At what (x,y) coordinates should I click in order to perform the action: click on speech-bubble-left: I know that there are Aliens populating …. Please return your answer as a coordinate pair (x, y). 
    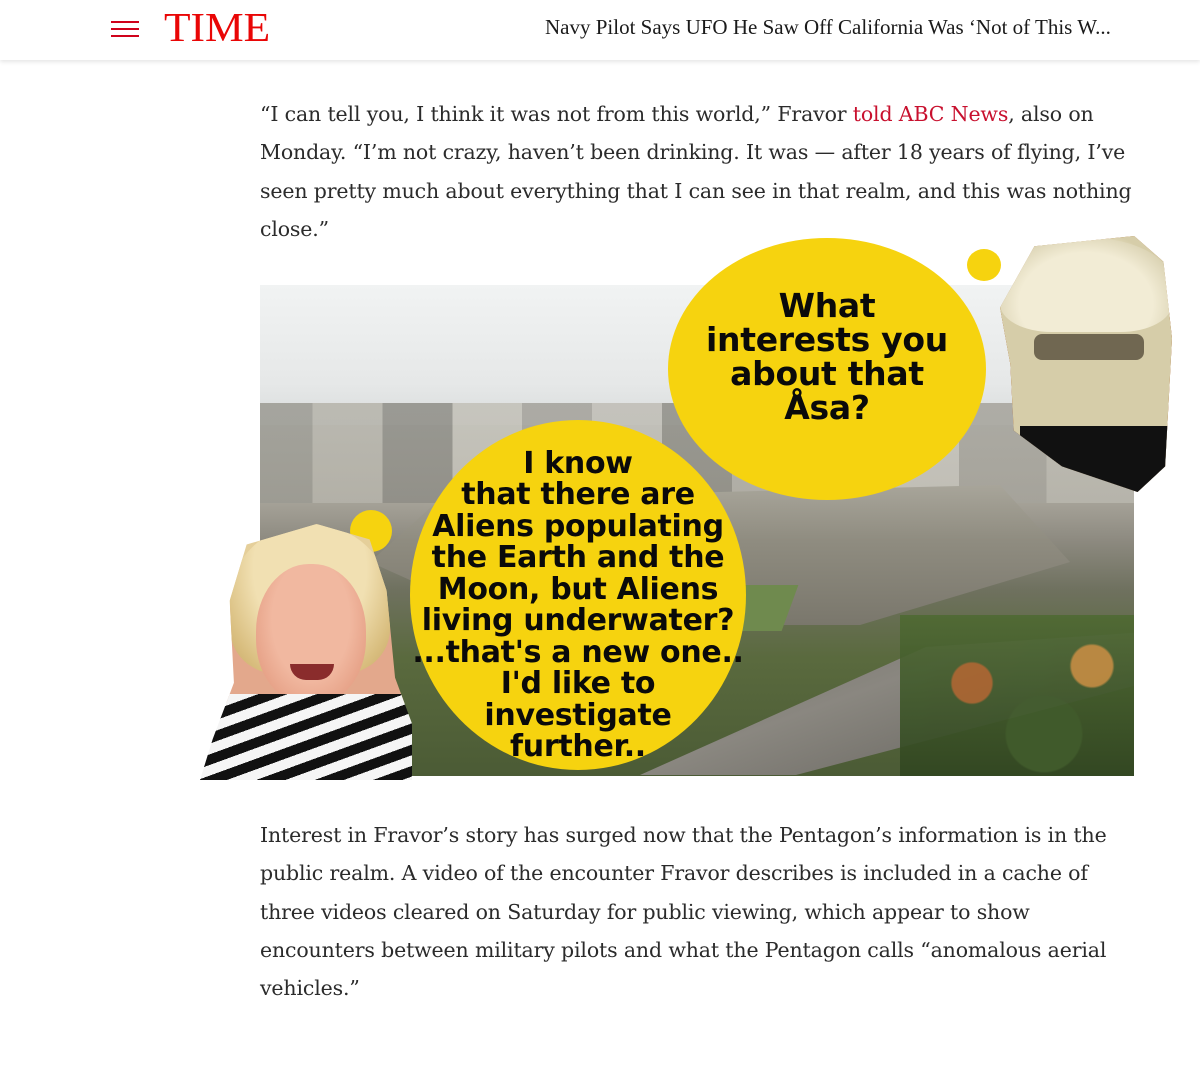
    Looking at the image, I should click on (578, 595).